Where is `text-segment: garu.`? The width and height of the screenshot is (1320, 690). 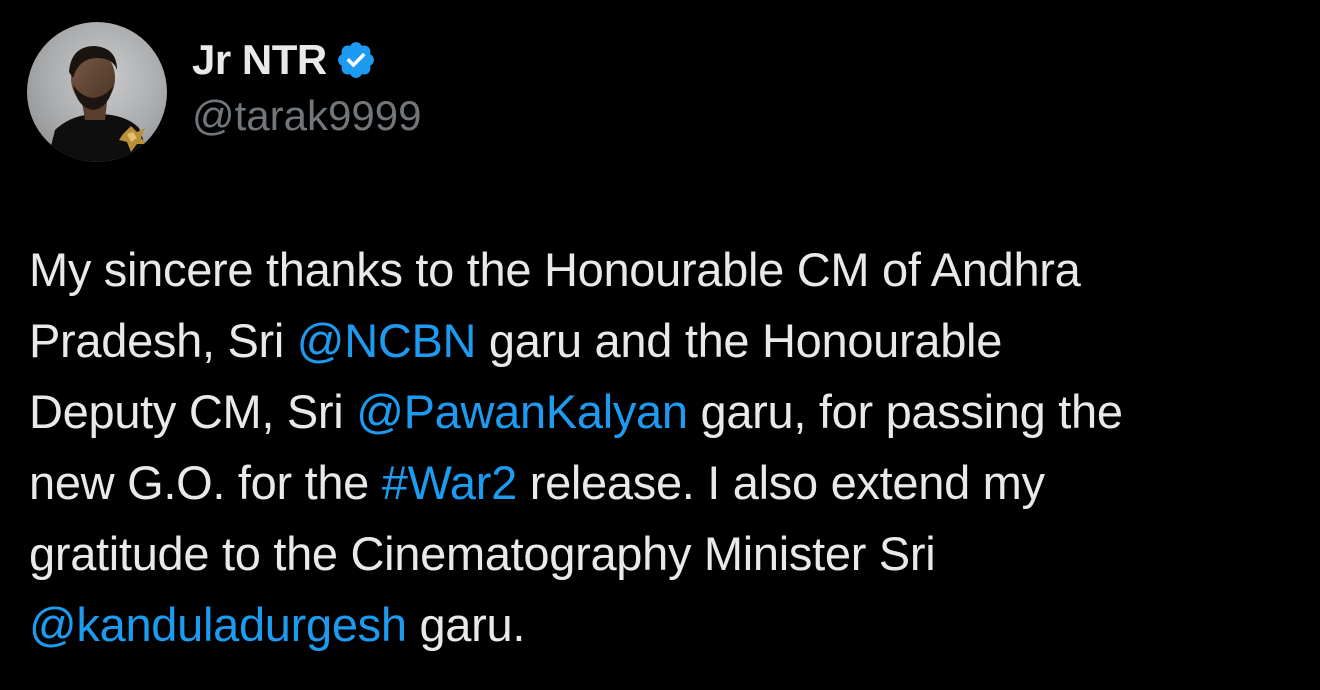
text-segment: garu. is located at coordinates (466, 624).